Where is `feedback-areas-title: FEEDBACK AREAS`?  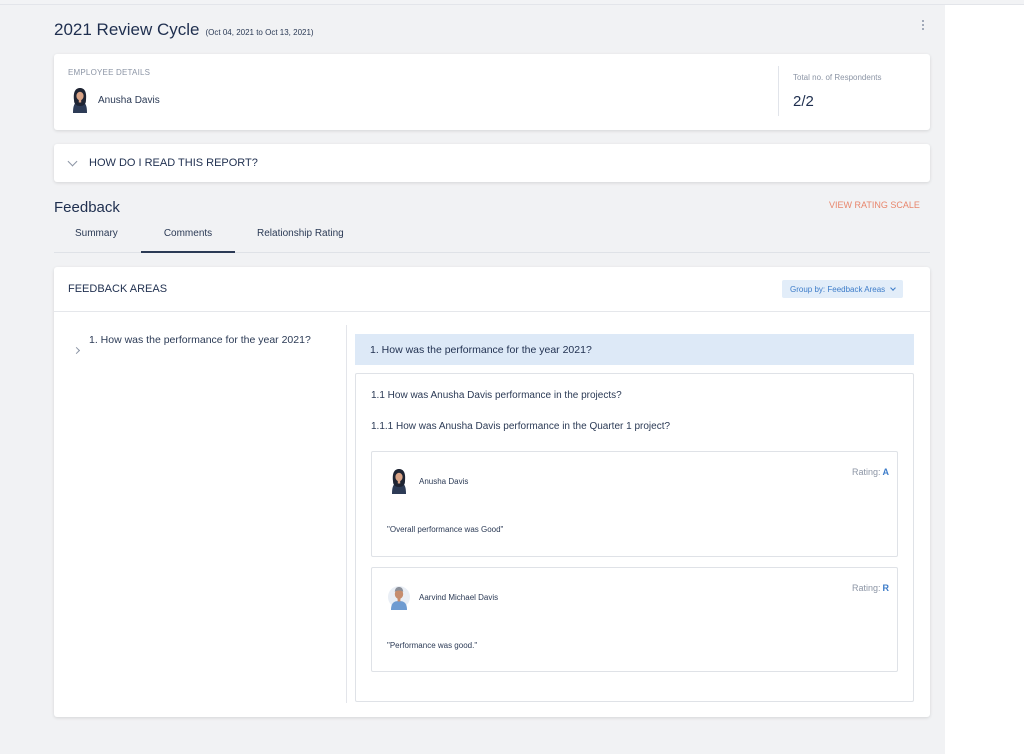 feedback-areas-title: FEEDBACK AREAS is located at coordinates (118, 289).